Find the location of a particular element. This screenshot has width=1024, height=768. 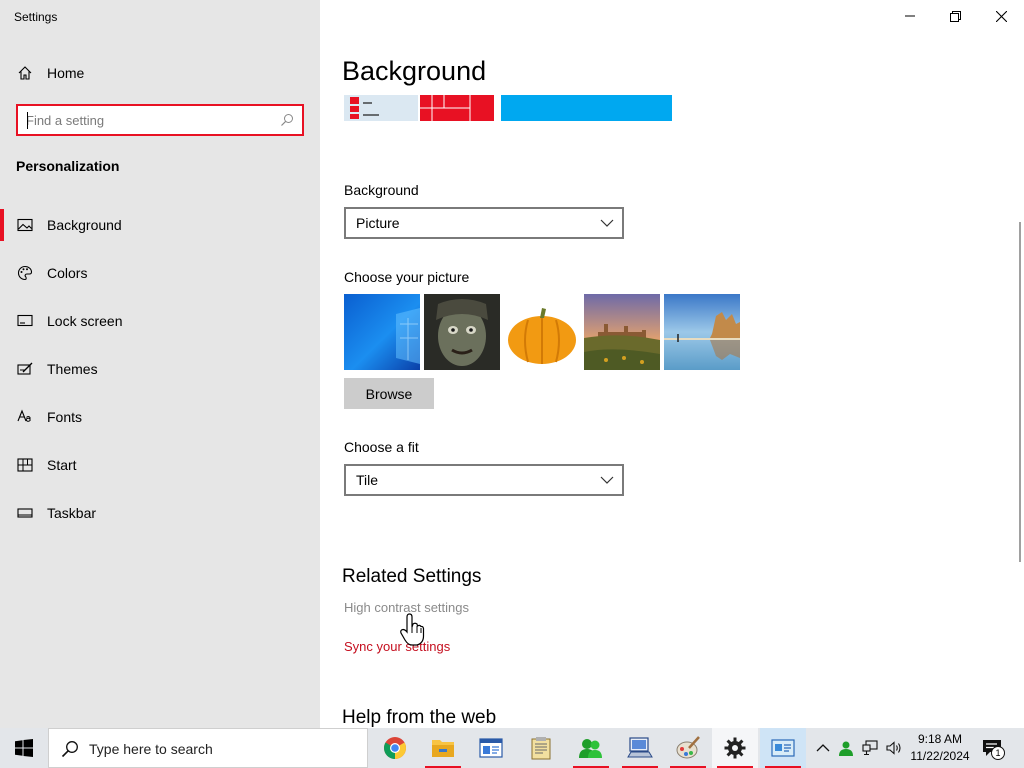

close-button is located at coordinates (1001, 16).